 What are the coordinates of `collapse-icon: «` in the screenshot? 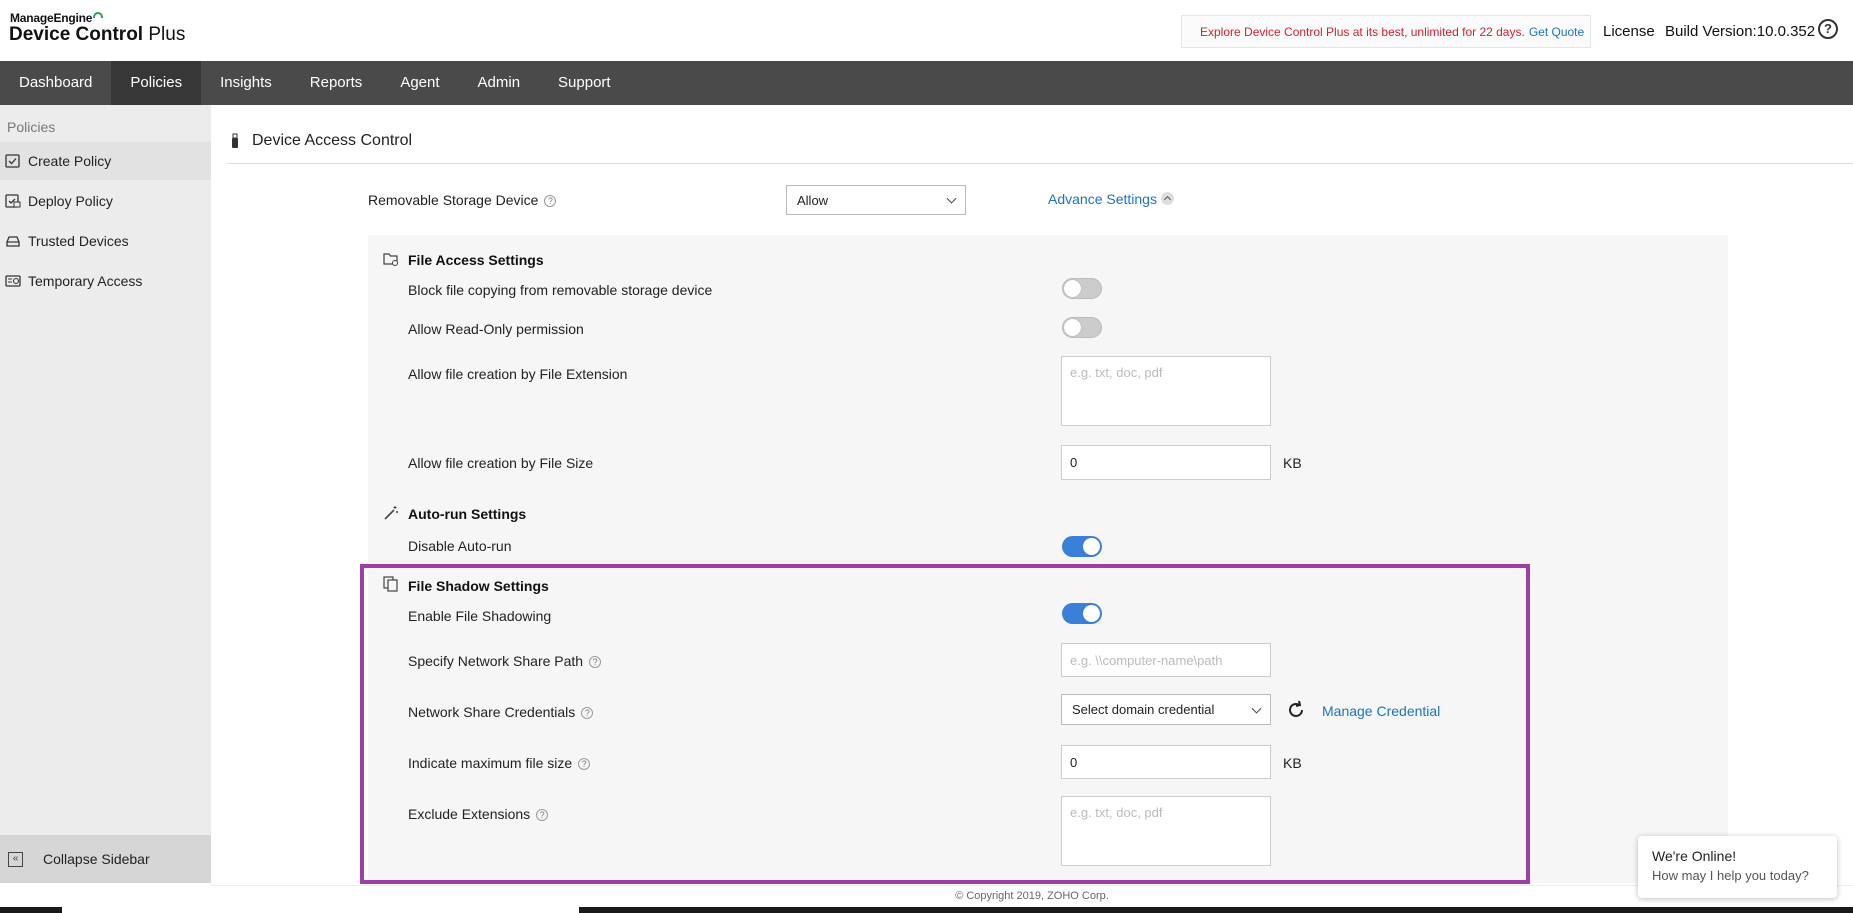 It's located at (15, 859).